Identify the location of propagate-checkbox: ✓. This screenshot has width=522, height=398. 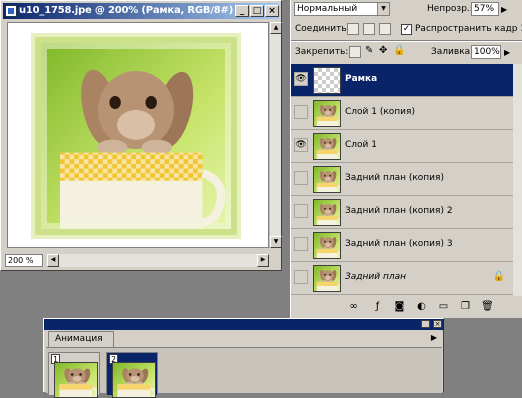
(406, 29).